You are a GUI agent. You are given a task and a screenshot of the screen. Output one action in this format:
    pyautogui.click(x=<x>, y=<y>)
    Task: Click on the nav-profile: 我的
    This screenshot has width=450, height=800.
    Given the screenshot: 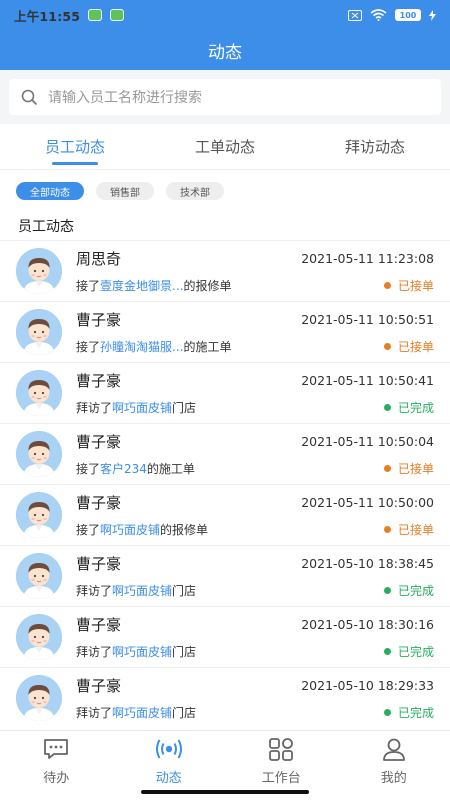 What is the action you would take?
    pyautogui.click(x=394, y=765)
    